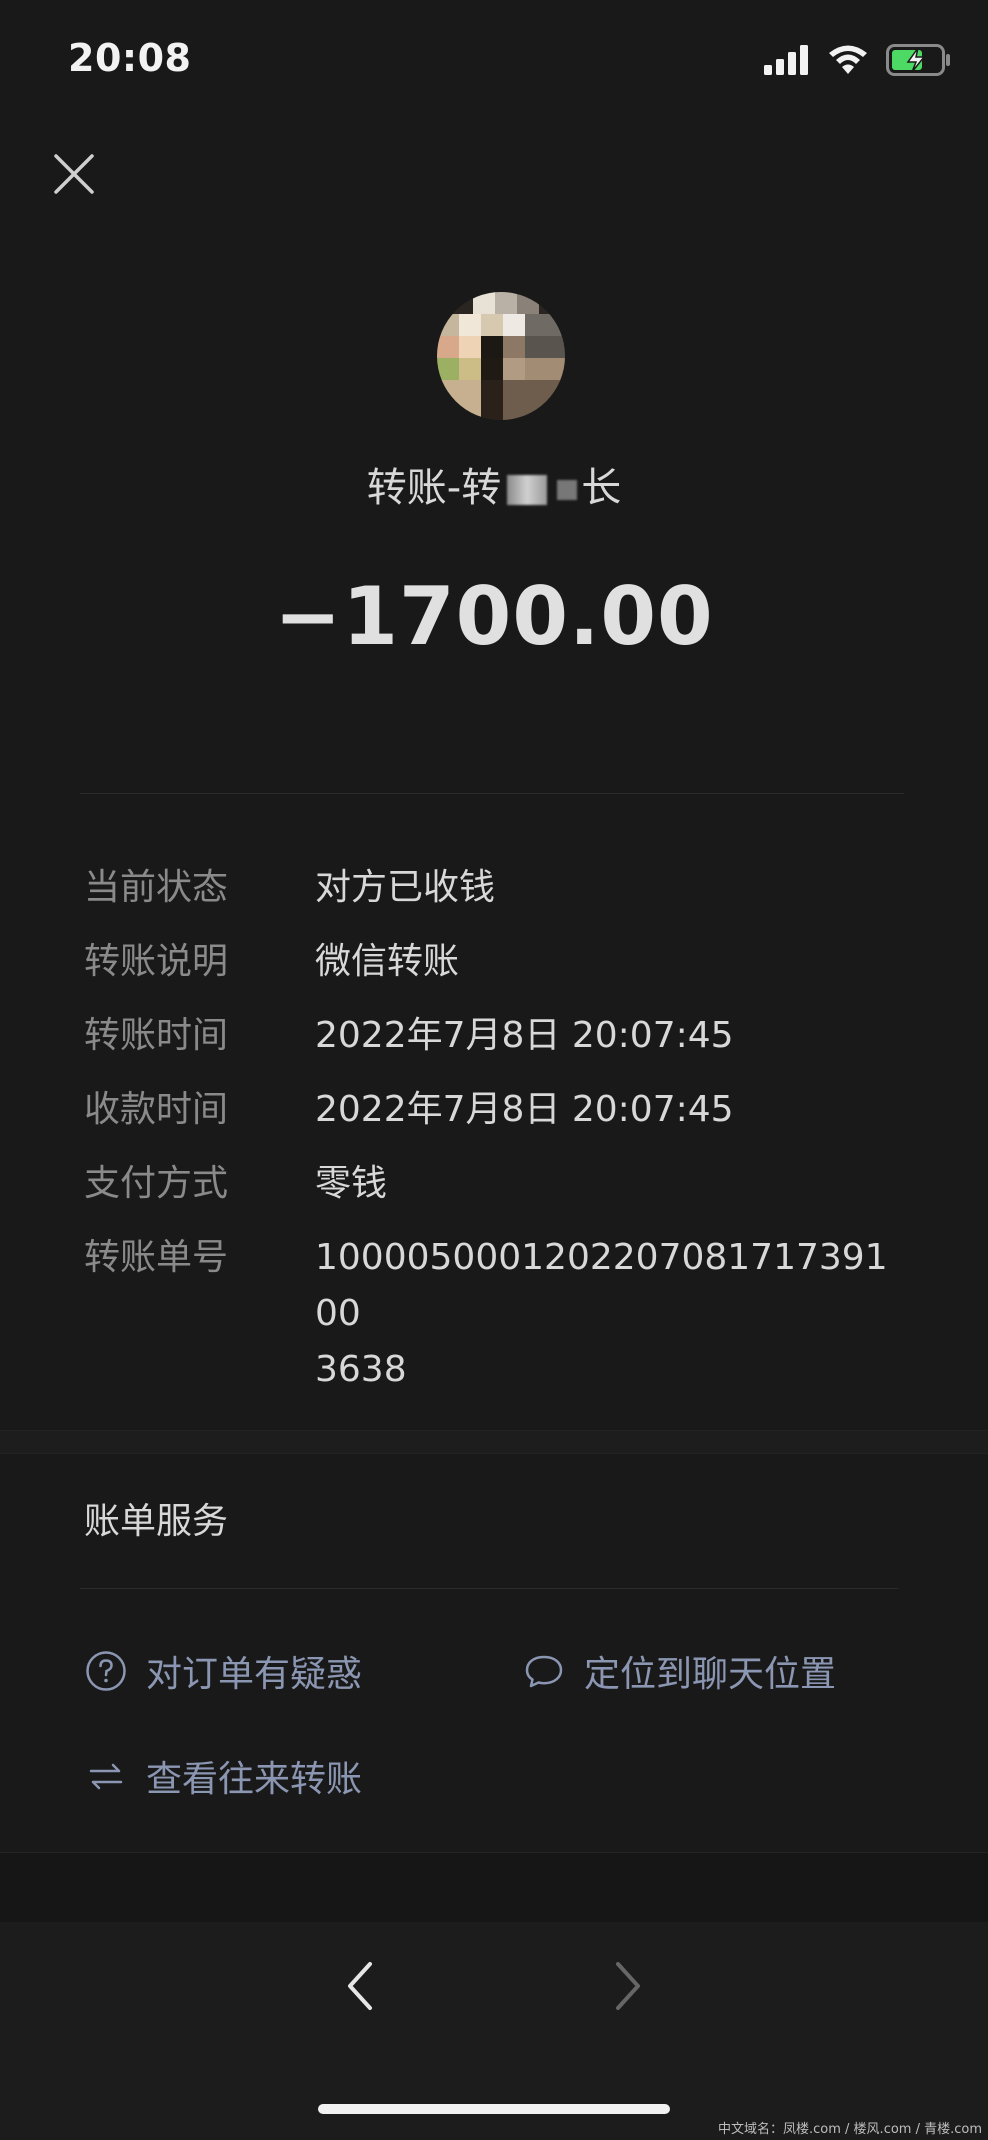 The image size is (988, 2140). I want to click on payee-title: 转账-转 长, so click(494, 484).